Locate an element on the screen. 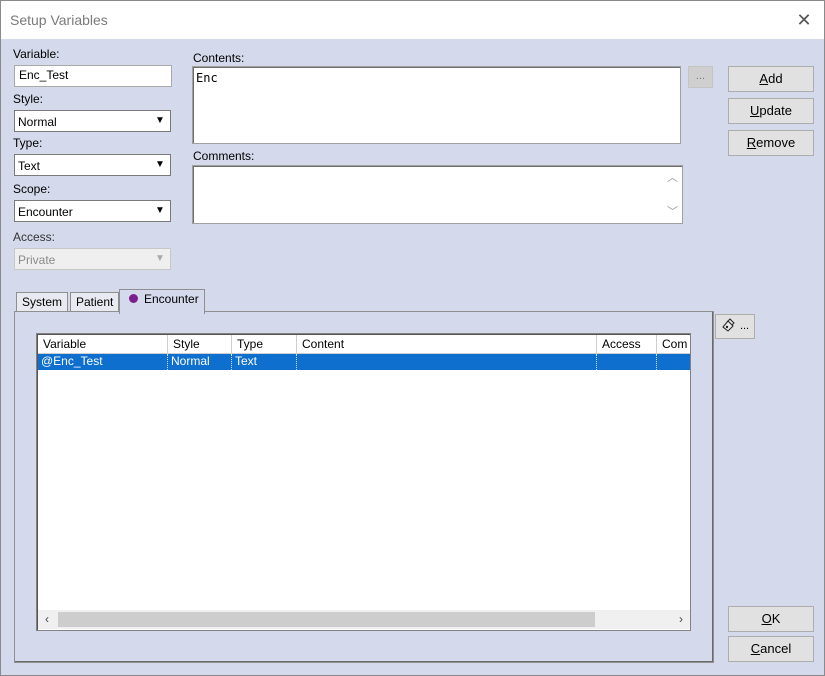 The height and width of the screenshot is (676, 825). chevron-right-icon: › is located at coordinates (681, 619).